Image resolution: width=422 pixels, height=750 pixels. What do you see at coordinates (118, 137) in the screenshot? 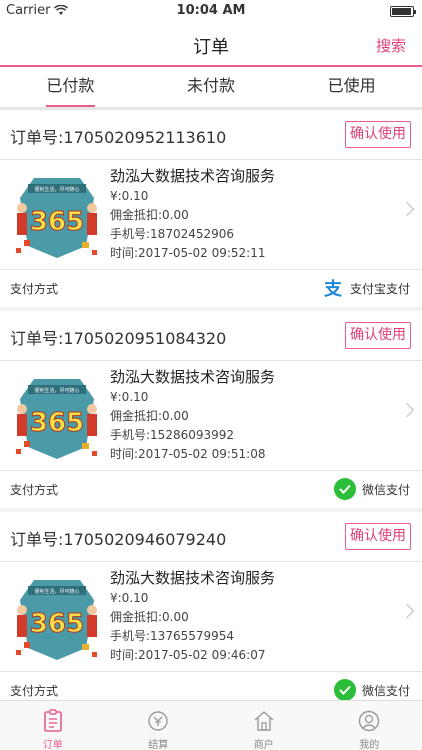
I see `order-number: 订单号:1705020952113610` at bounding box center [118, 137].